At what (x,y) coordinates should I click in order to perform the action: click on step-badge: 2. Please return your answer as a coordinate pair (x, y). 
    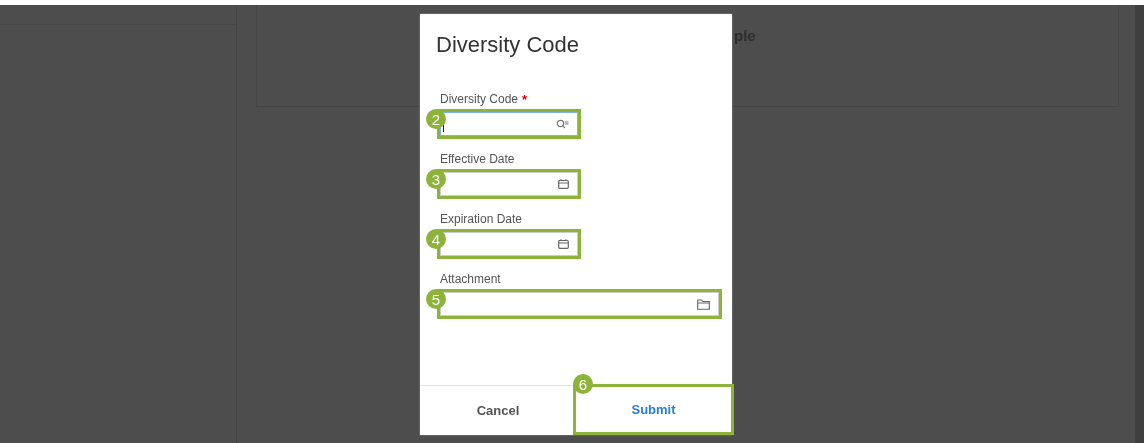
    Looking at the image, I should click on (436, 119).